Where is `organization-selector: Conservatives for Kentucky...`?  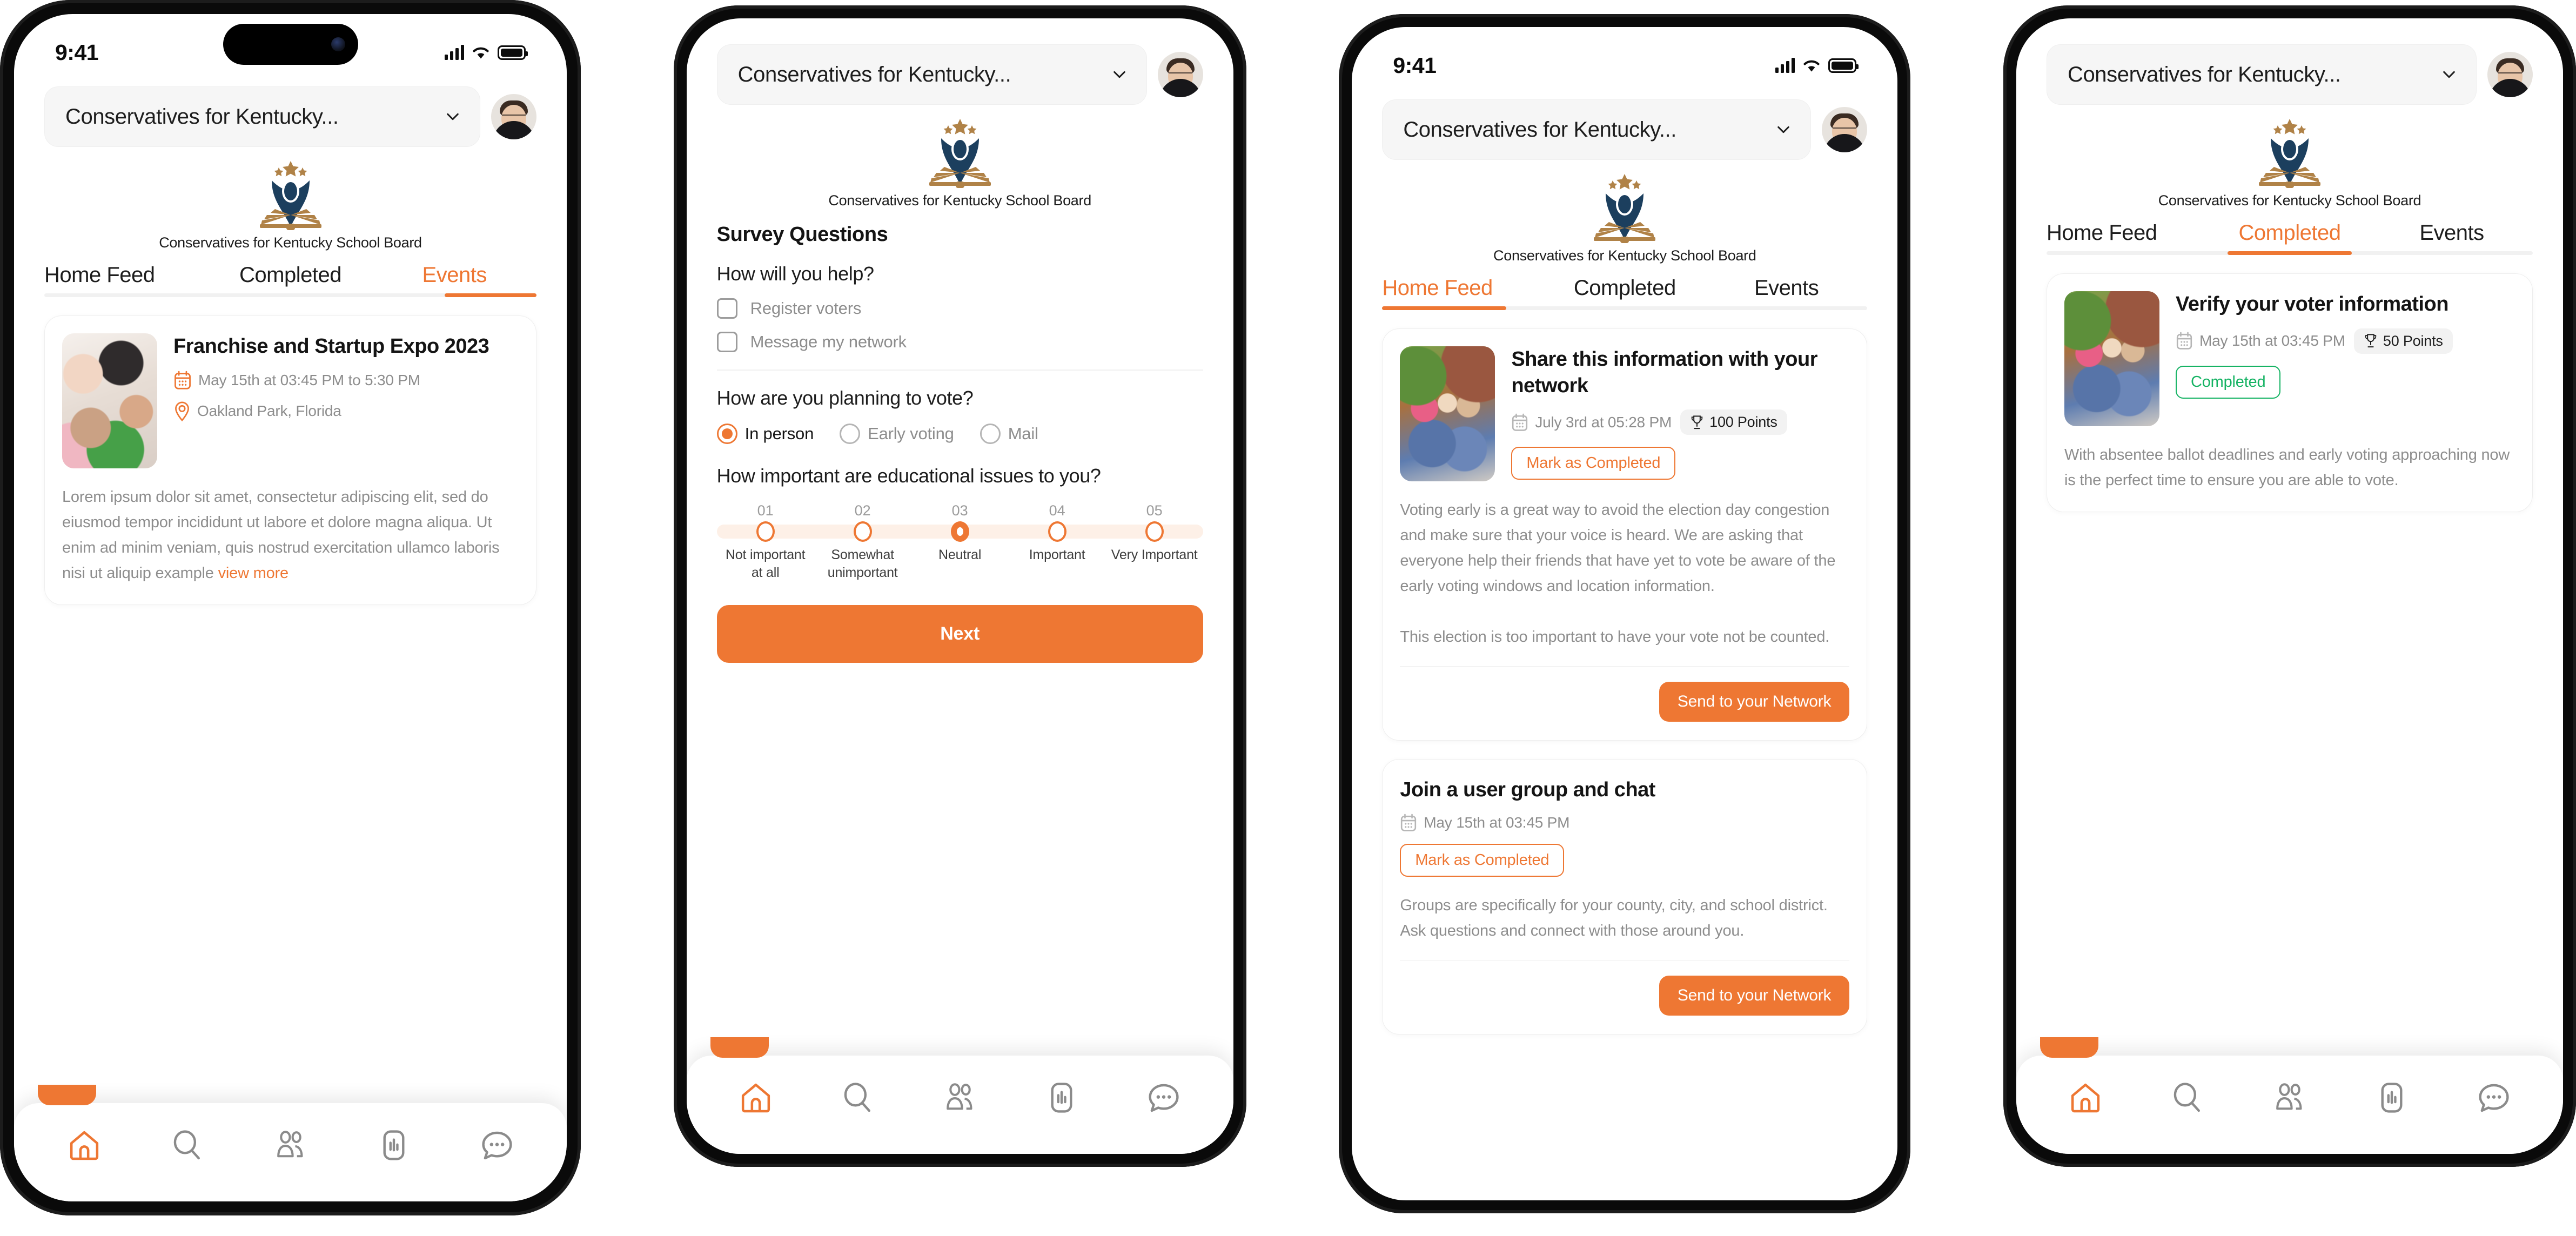
organization-selector: Conservatives for Kentucky... is located at coordinates (262, 116).